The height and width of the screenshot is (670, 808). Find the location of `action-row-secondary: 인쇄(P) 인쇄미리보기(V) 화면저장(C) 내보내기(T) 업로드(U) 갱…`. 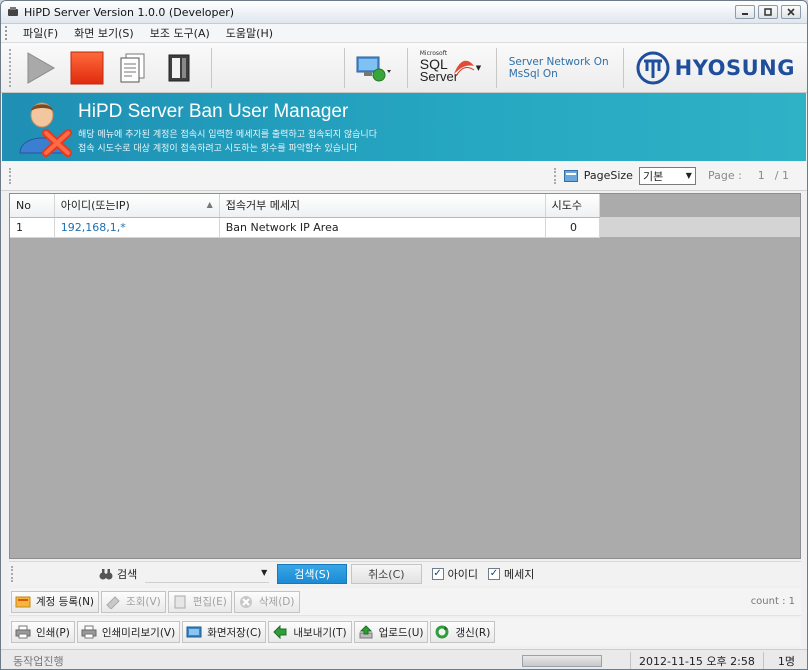

action-row-secondary: 인쇄(P) 인쇄미리보기(V) 화면저장(C) 내보내기(T) 업로드(U) 갱… is located at coordinates (405, 632).